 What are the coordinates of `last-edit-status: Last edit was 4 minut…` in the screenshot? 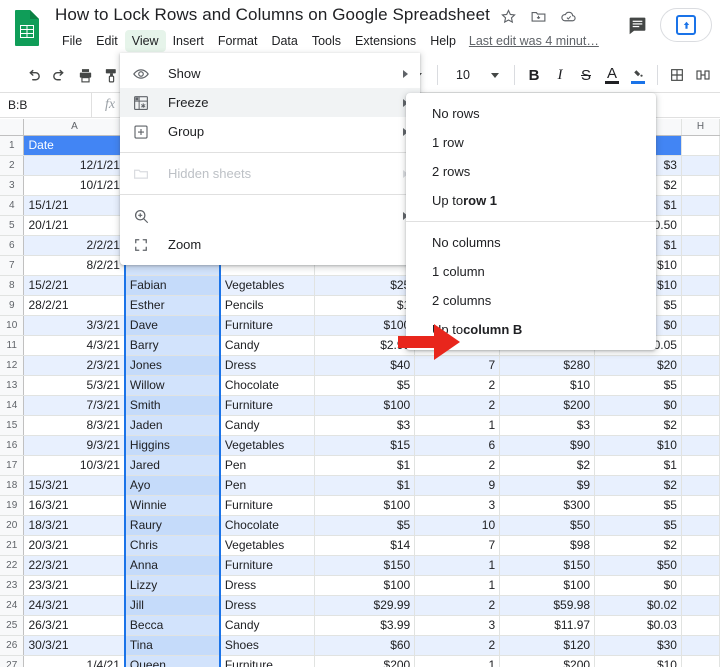 It's located at (534, 41).